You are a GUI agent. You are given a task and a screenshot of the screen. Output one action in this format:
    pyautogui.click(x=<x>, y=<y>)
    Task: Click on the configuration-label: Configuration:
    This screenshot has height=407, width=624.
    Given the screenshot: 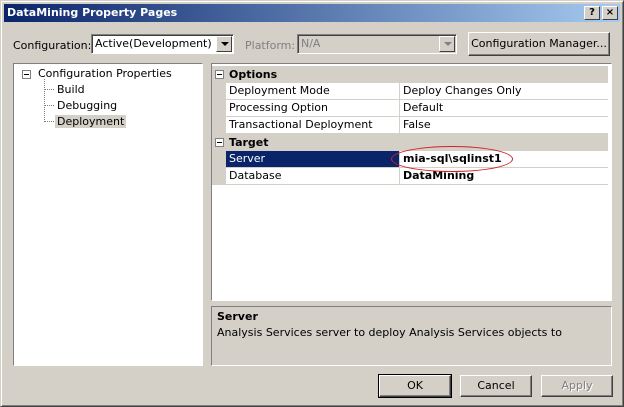 What is the action you would take?
    pyautogui.click(x=52, y=45)
    